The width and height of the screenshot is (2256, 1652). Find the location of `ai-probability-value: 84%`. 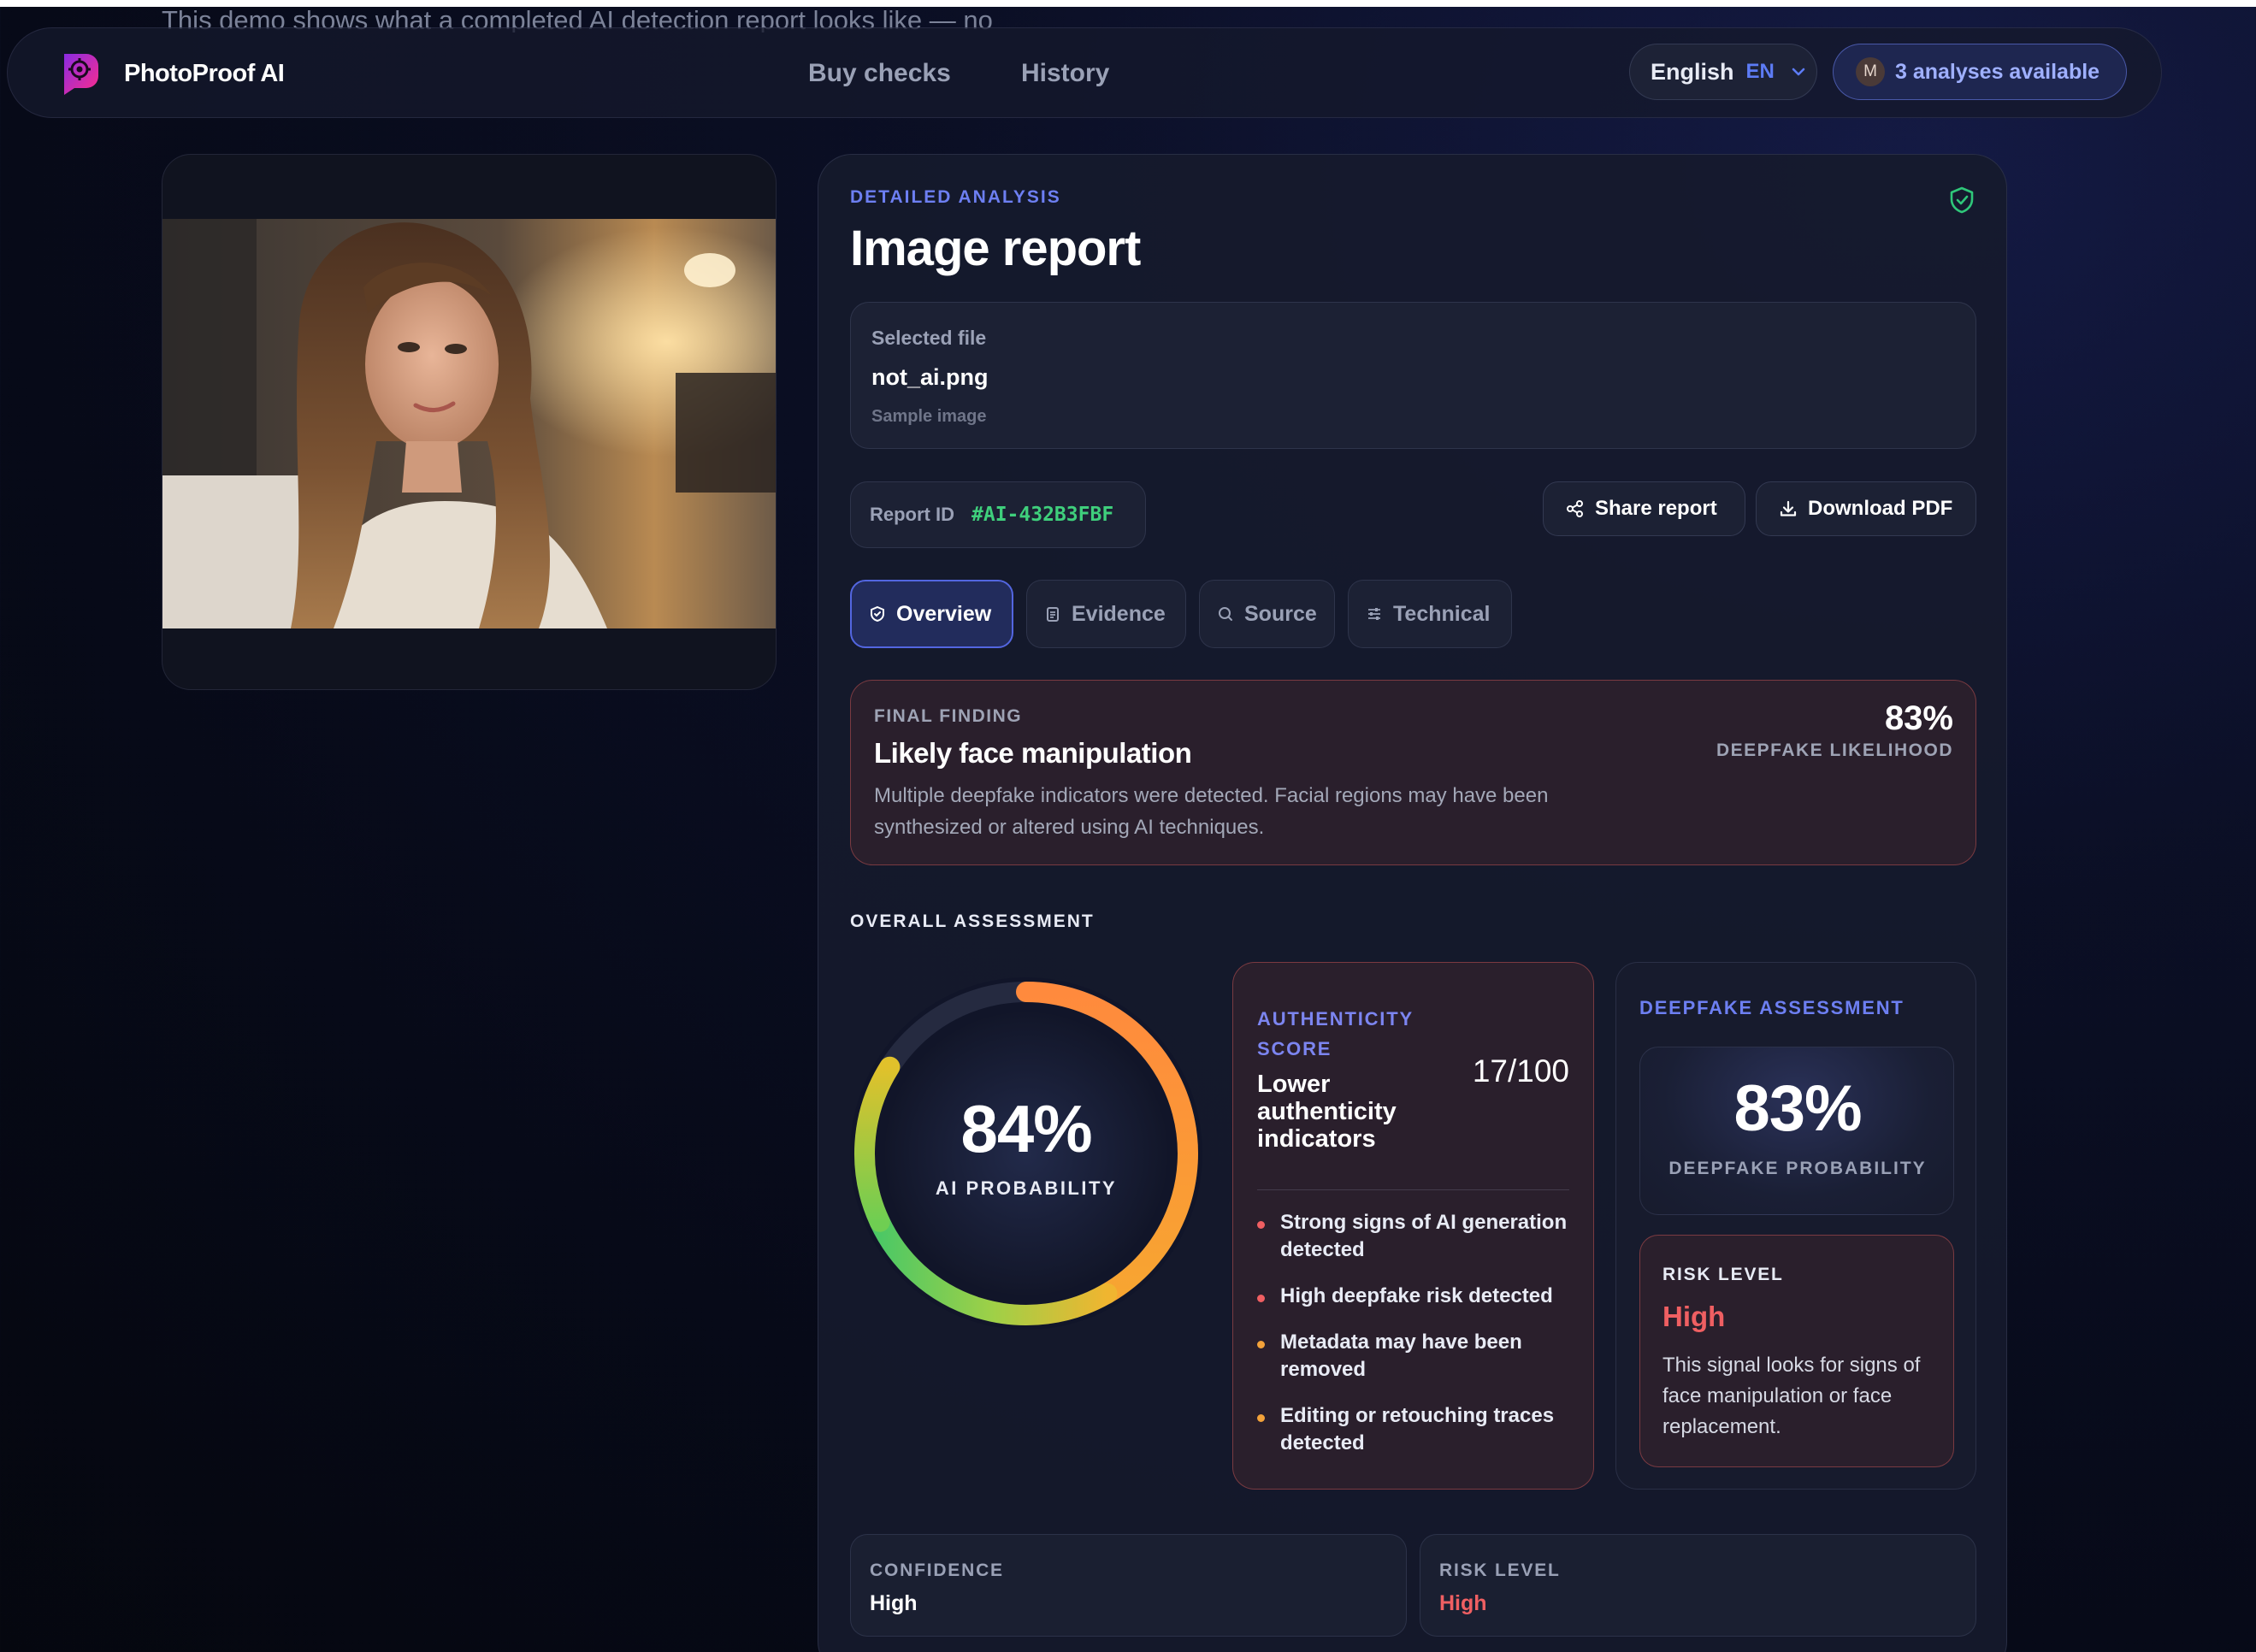

ai-probability-value: 84% is located at coordinates (1026, 1128).